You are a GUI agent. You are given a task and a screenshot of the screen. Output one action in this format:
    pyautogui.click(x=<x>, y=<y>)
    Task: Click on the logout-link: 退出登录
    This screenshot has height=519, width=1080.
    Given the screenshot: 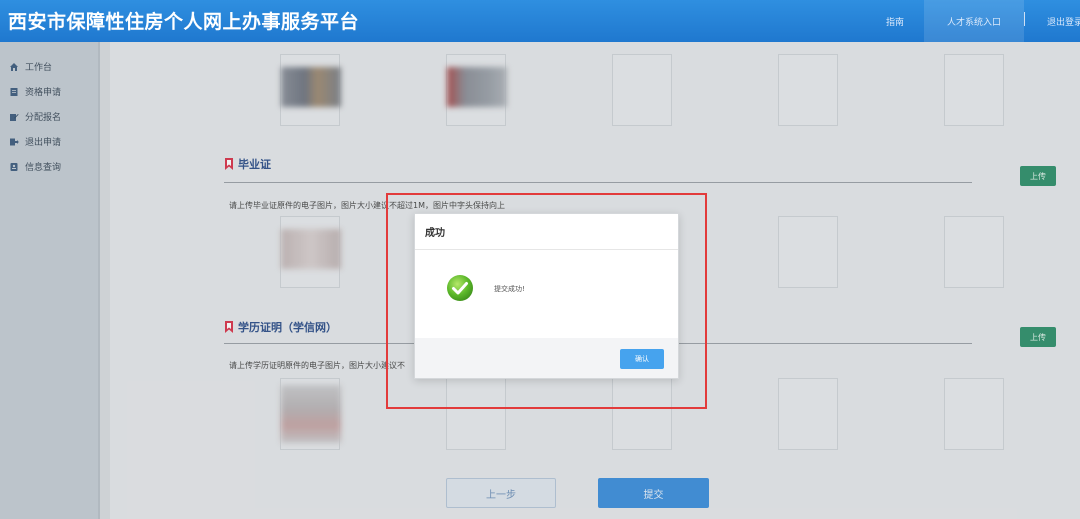 What is the action you would take?
    pyautogui.click(x=1055, y=21)
    